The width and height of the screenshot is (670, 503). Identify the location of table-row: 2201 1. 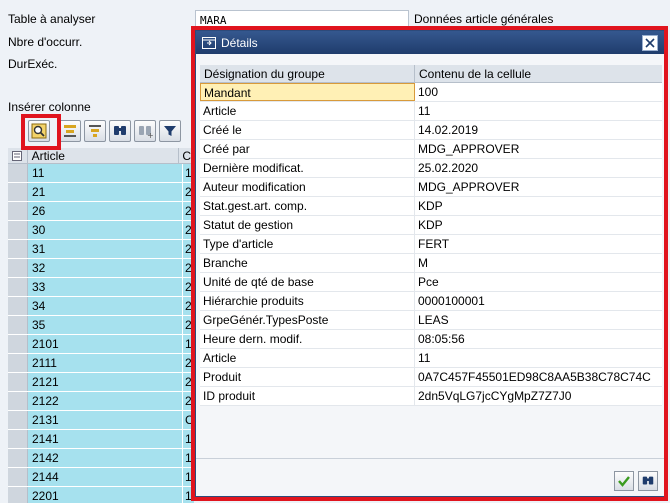
(101, 495).